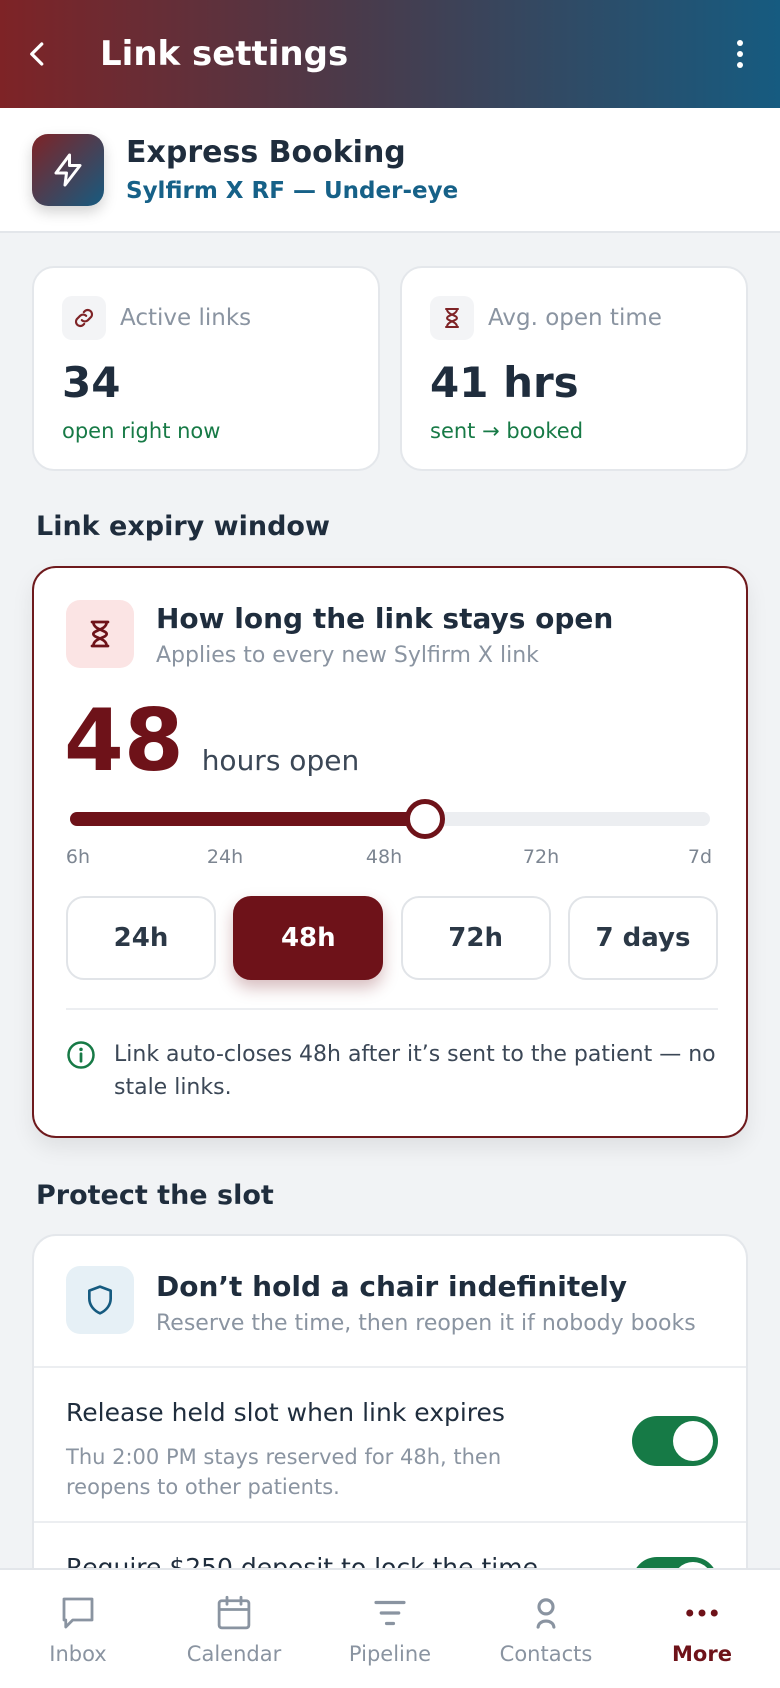 The height and width of the screenshot is (1688, 780). What do you see at coordinates (392, 1286) in the screenshot?
I see `protect-card-title: Don’t hold a chair indefinitely` at bounding box center [392, 1286].